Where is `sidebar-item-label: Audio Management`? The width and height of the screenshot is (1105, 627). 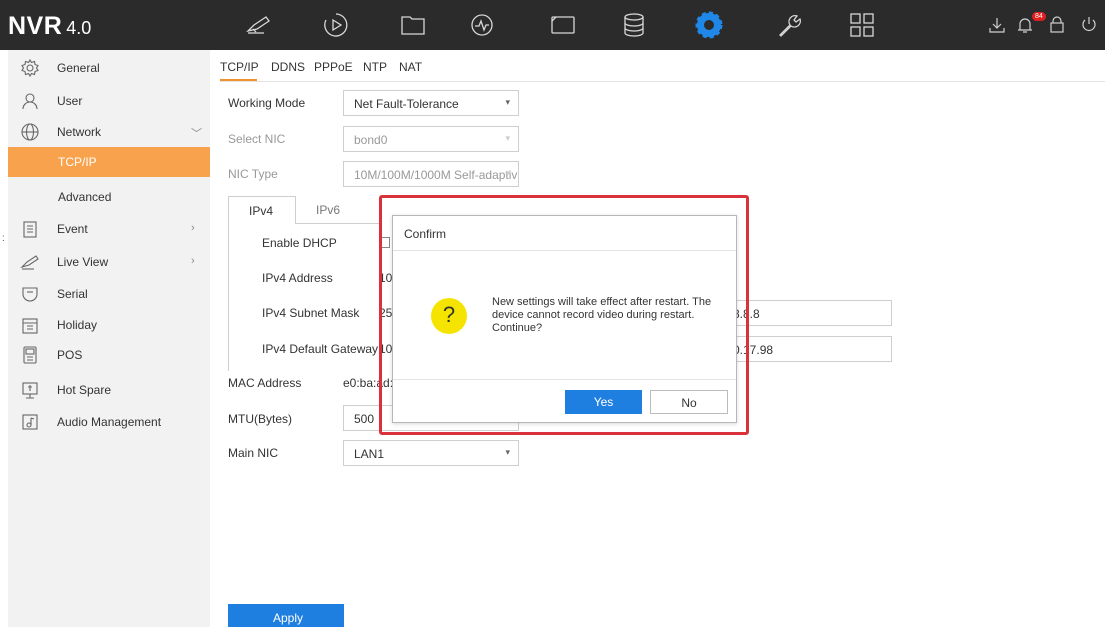
sidebar-item-label: Audio Management is located at coordinates (109, 422).